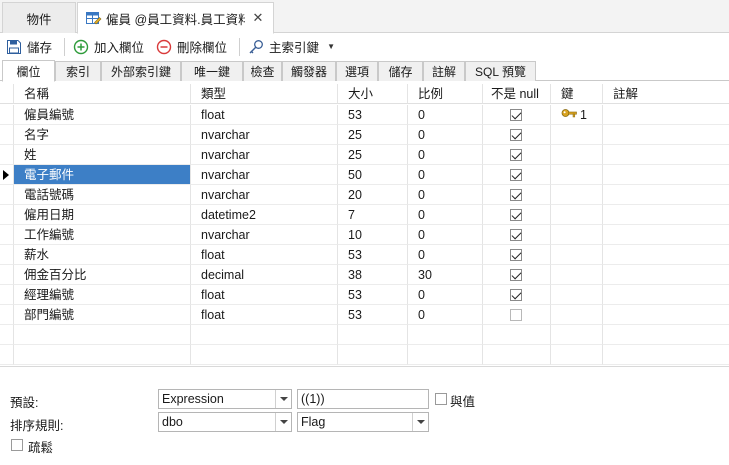 The image size is (729, 465). What do you see at coordinates (28, 71) in the screenshot?
I see `tab-fields: 欄位` at bounding box center [28, 71].